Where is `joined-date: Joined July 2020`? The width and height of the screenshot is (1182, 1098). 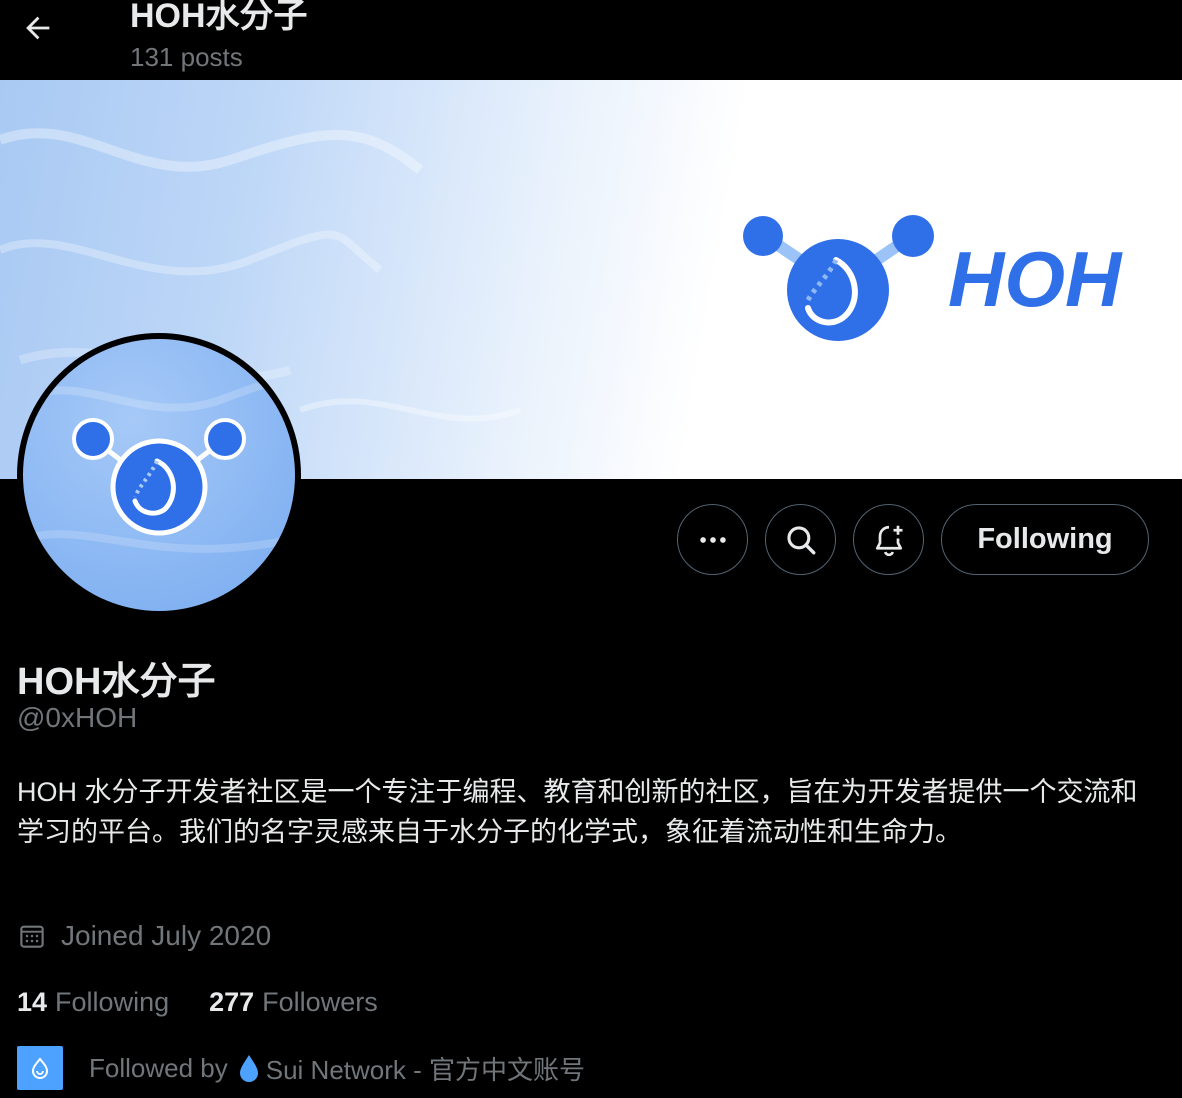 joined-date: Joined July 2020 is located at coordinates (144, 936).